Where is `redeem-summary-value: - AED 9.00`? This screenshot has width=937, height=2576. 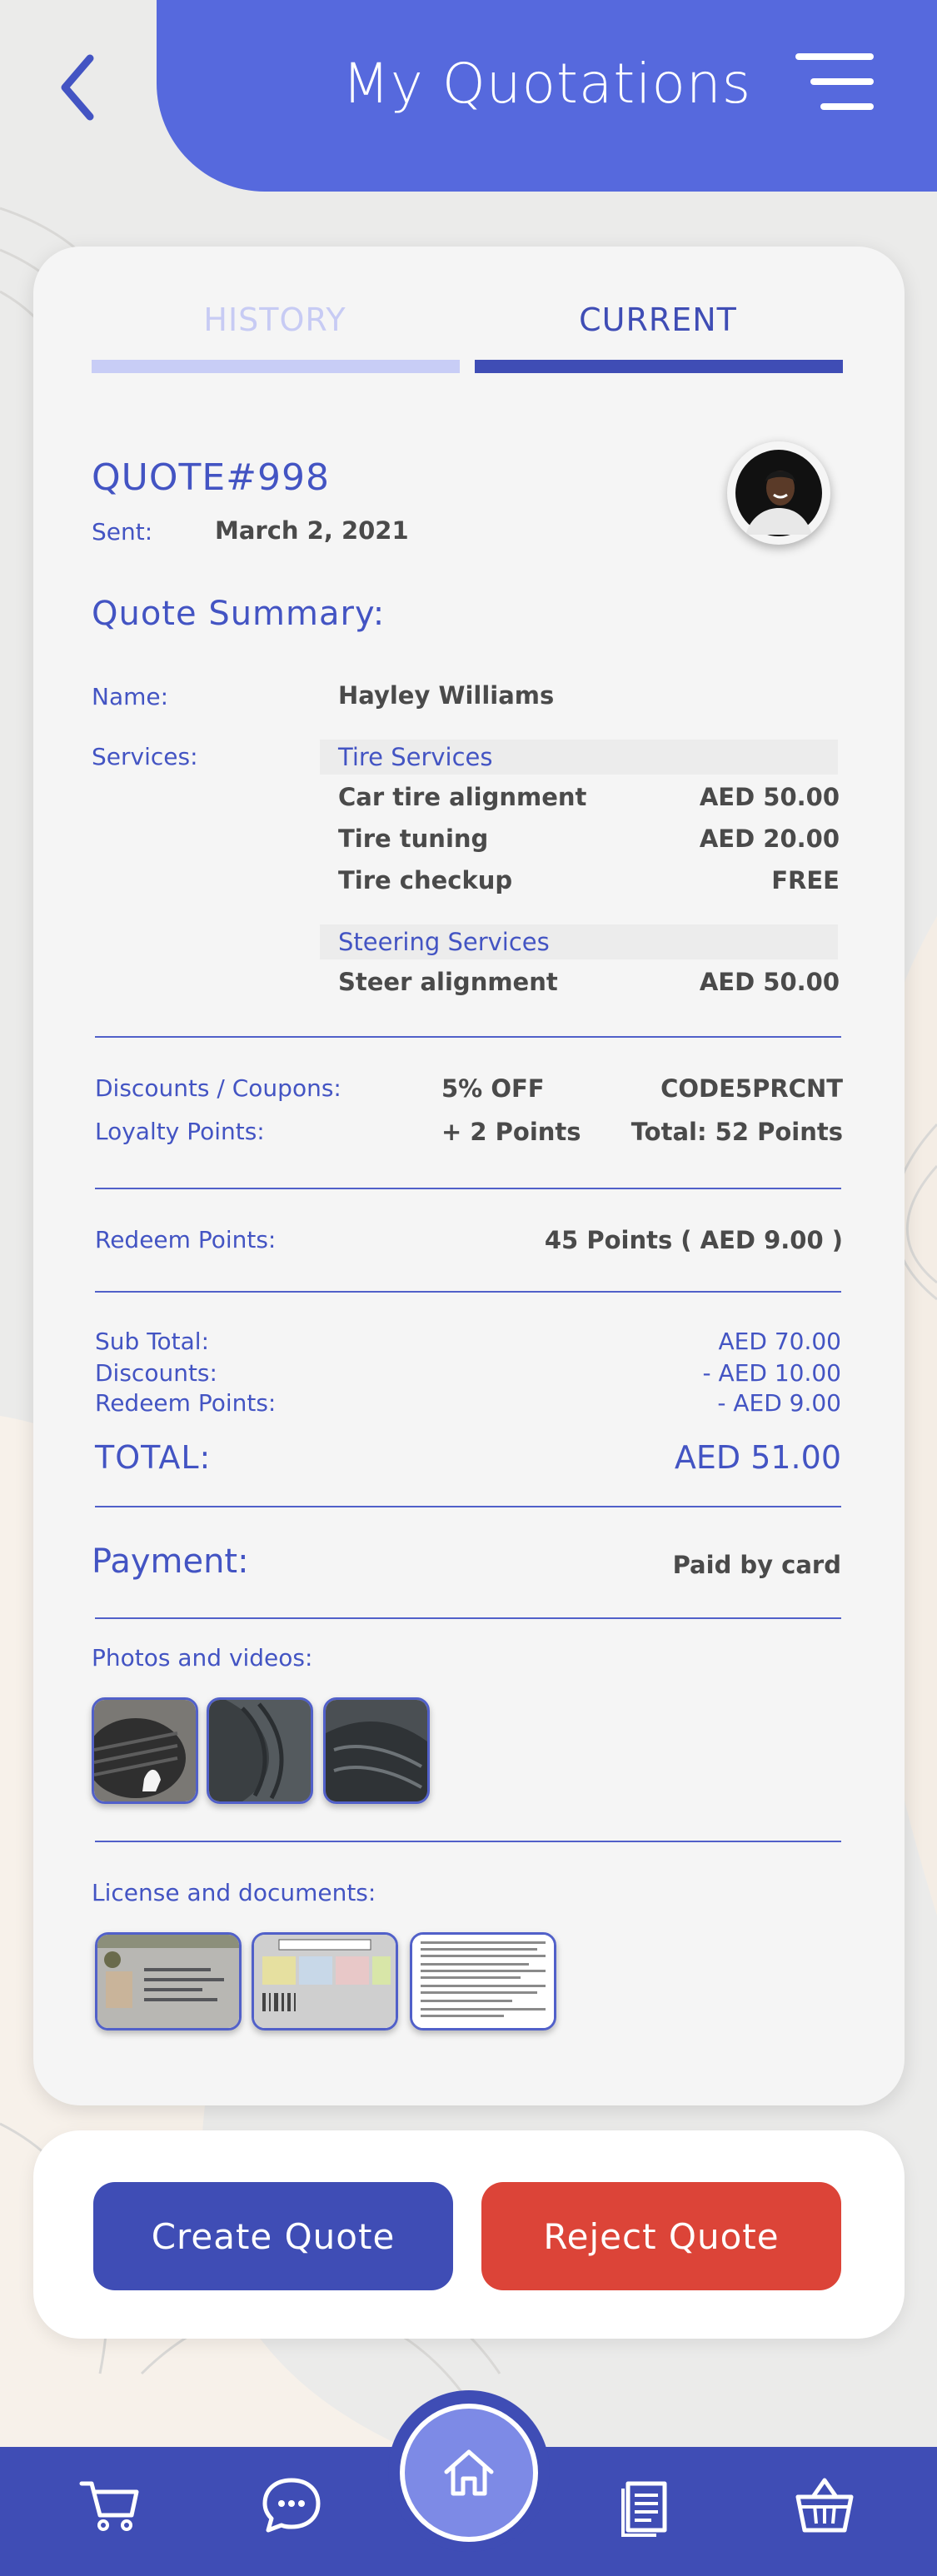 redeem-summary-value: - AED 9.00 is located at coordinates (779, 1403).